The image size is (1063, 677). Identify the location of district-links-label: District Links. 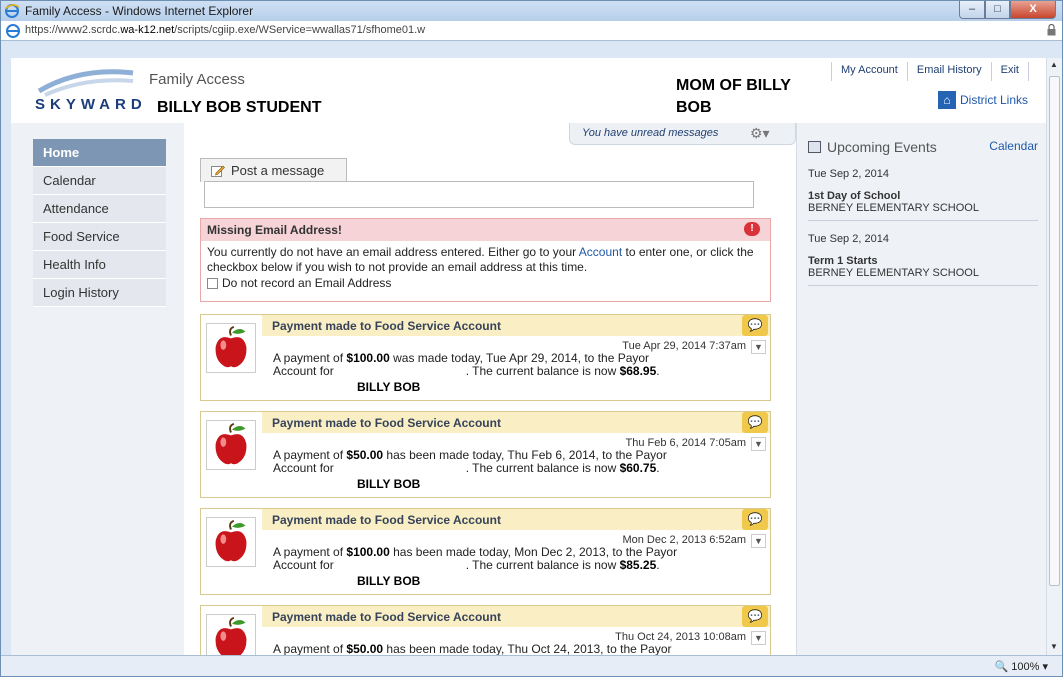
(994, 100).